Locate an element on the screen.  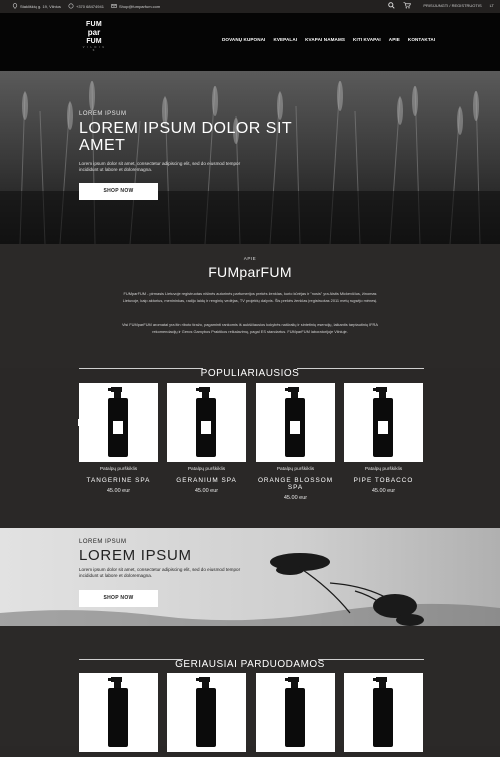
bestsellers-title: GERIAUSIAI PARDUODAMOS is located at coordinates (250, 664).